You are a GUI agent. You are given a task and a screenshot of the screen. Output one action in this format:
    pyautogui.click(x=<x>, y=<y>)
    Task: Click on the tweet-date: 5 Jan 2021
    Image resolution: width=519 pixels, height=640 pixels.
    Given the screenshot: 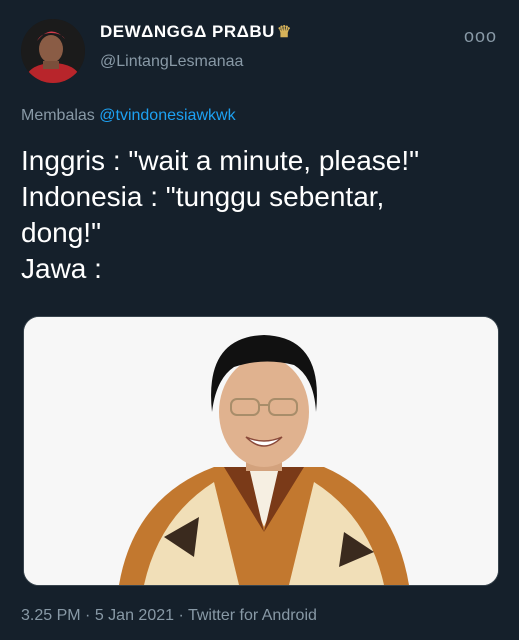 What is the action you would take?
    pyautogui.click(x=134, y=615)
    